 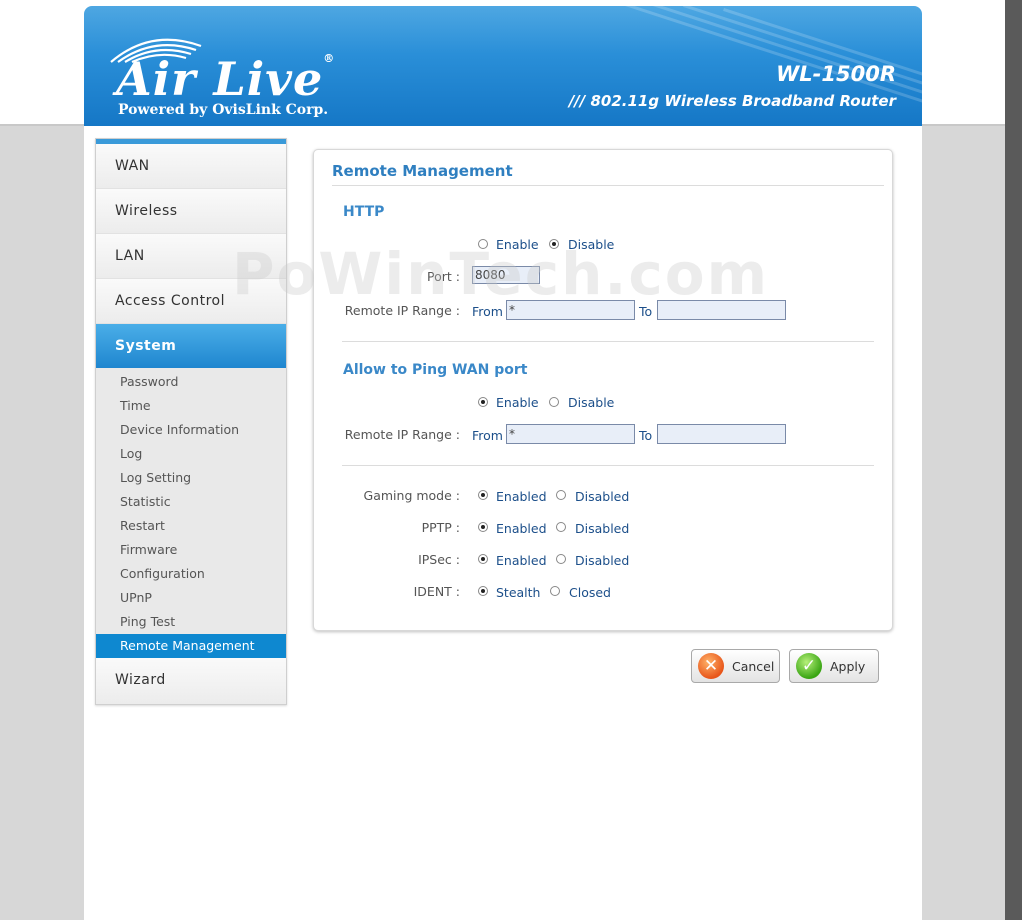 What do you see at coordinates (422, 171) in the screenshot?
I see `panel-title: Remote Management` at bounding box center [422, 171].